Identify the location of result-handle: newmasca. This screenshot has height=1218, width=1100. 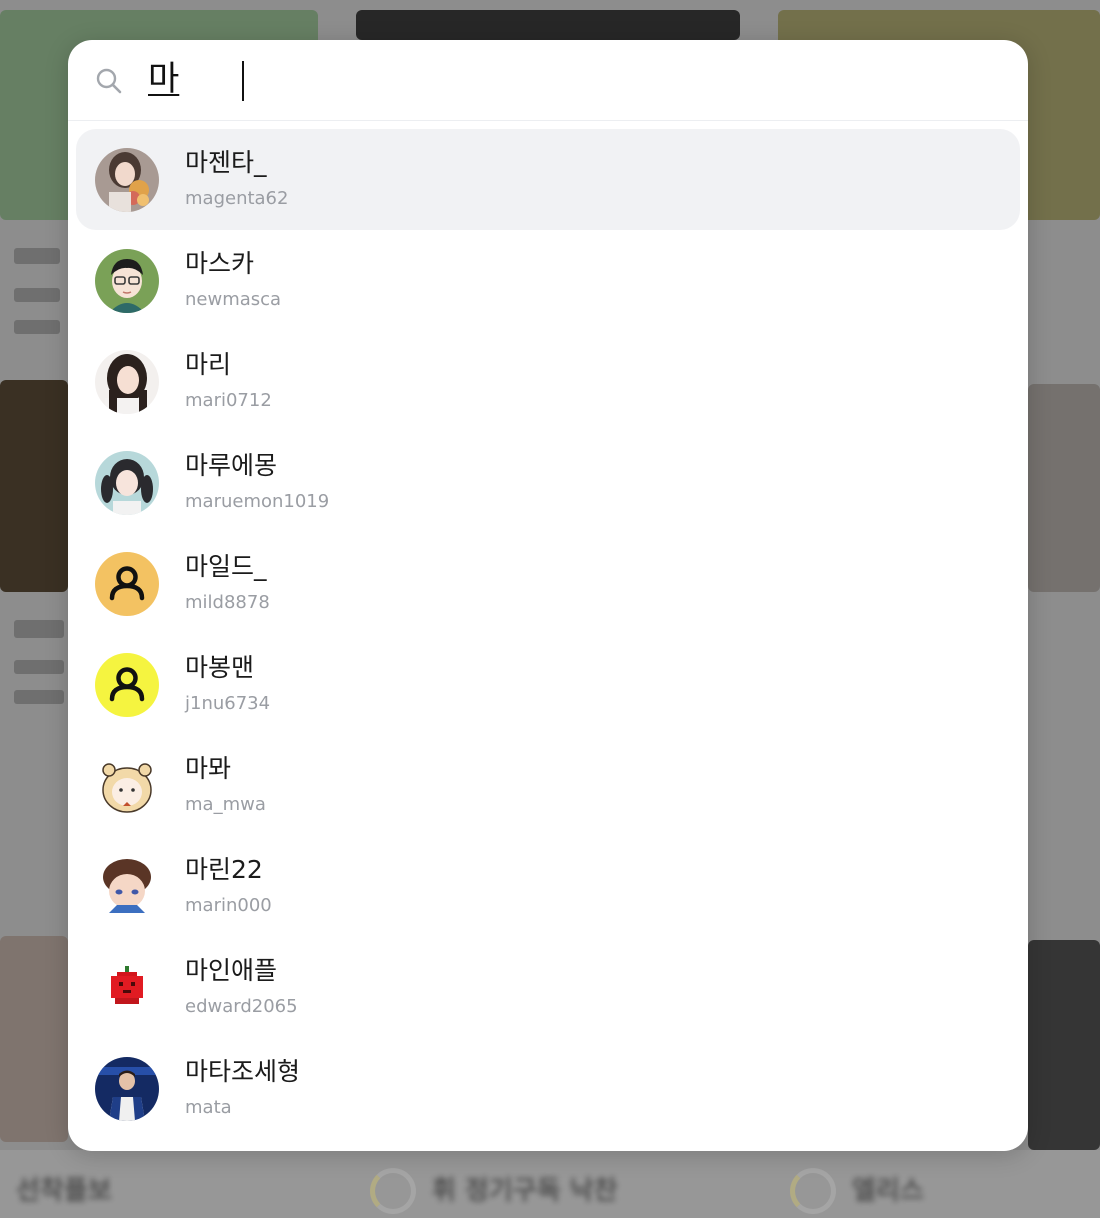
(233, 299).